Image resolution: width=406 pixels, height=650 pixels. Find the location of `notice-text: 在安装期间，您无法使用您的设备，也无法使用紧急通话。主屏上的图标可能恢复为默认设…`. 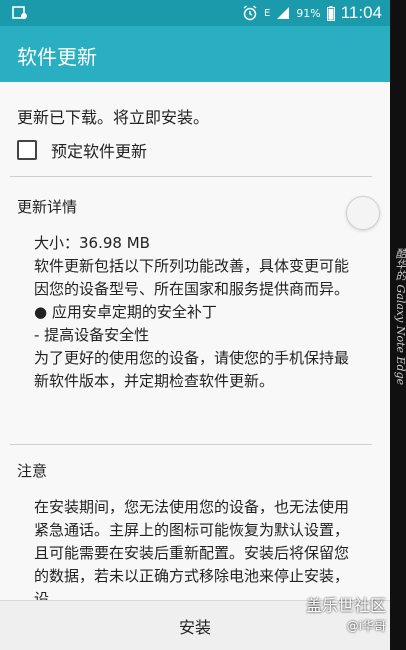

notice-text: 在安装期间，您无法使用您的设备，也无法使用紧急通话。主屏上的图标可能恢复为默认设… is located at coordinates (192, 553).